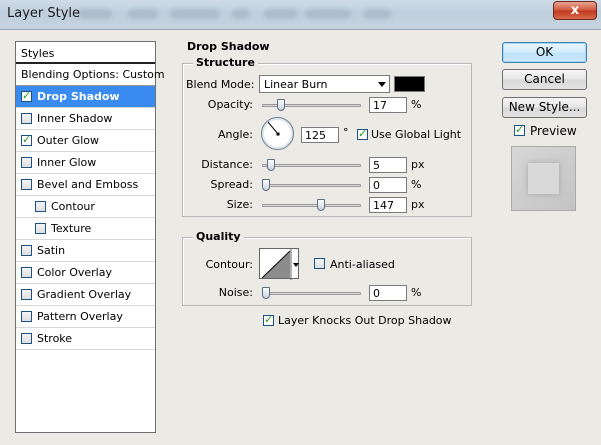  Describe the element at coordinates (388, 185) in the screenshot. I see `spread-input: 0` at that location.